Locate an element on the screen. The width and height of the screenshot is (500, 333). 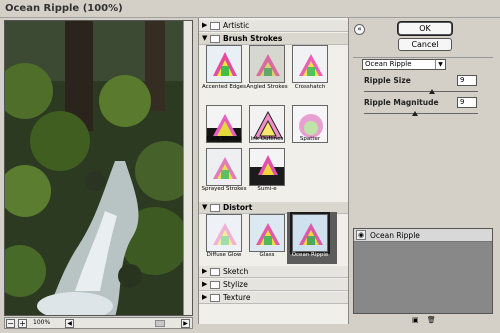
ok-button: OK is located at coordinates (425, 28).